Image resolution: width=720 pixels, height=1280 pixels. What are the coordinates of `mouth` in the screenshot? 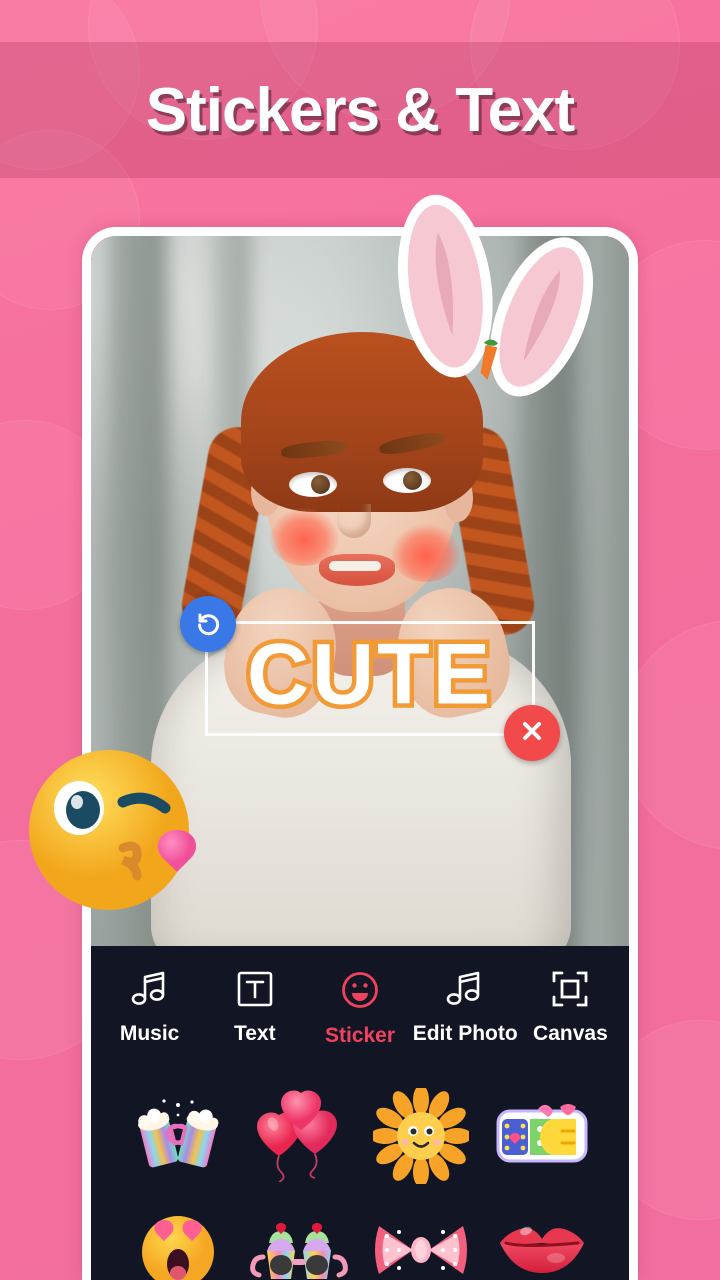 It's located at (357, 570).